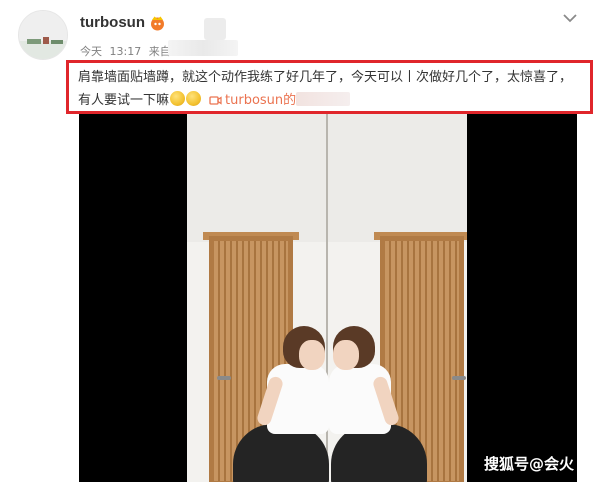 Image resolution: width=596 pixels, height=482 pixels. Describe the element at coordinates (529, 464) in the screenshot. I see `watermark: 搜狐号@会火` at that location.